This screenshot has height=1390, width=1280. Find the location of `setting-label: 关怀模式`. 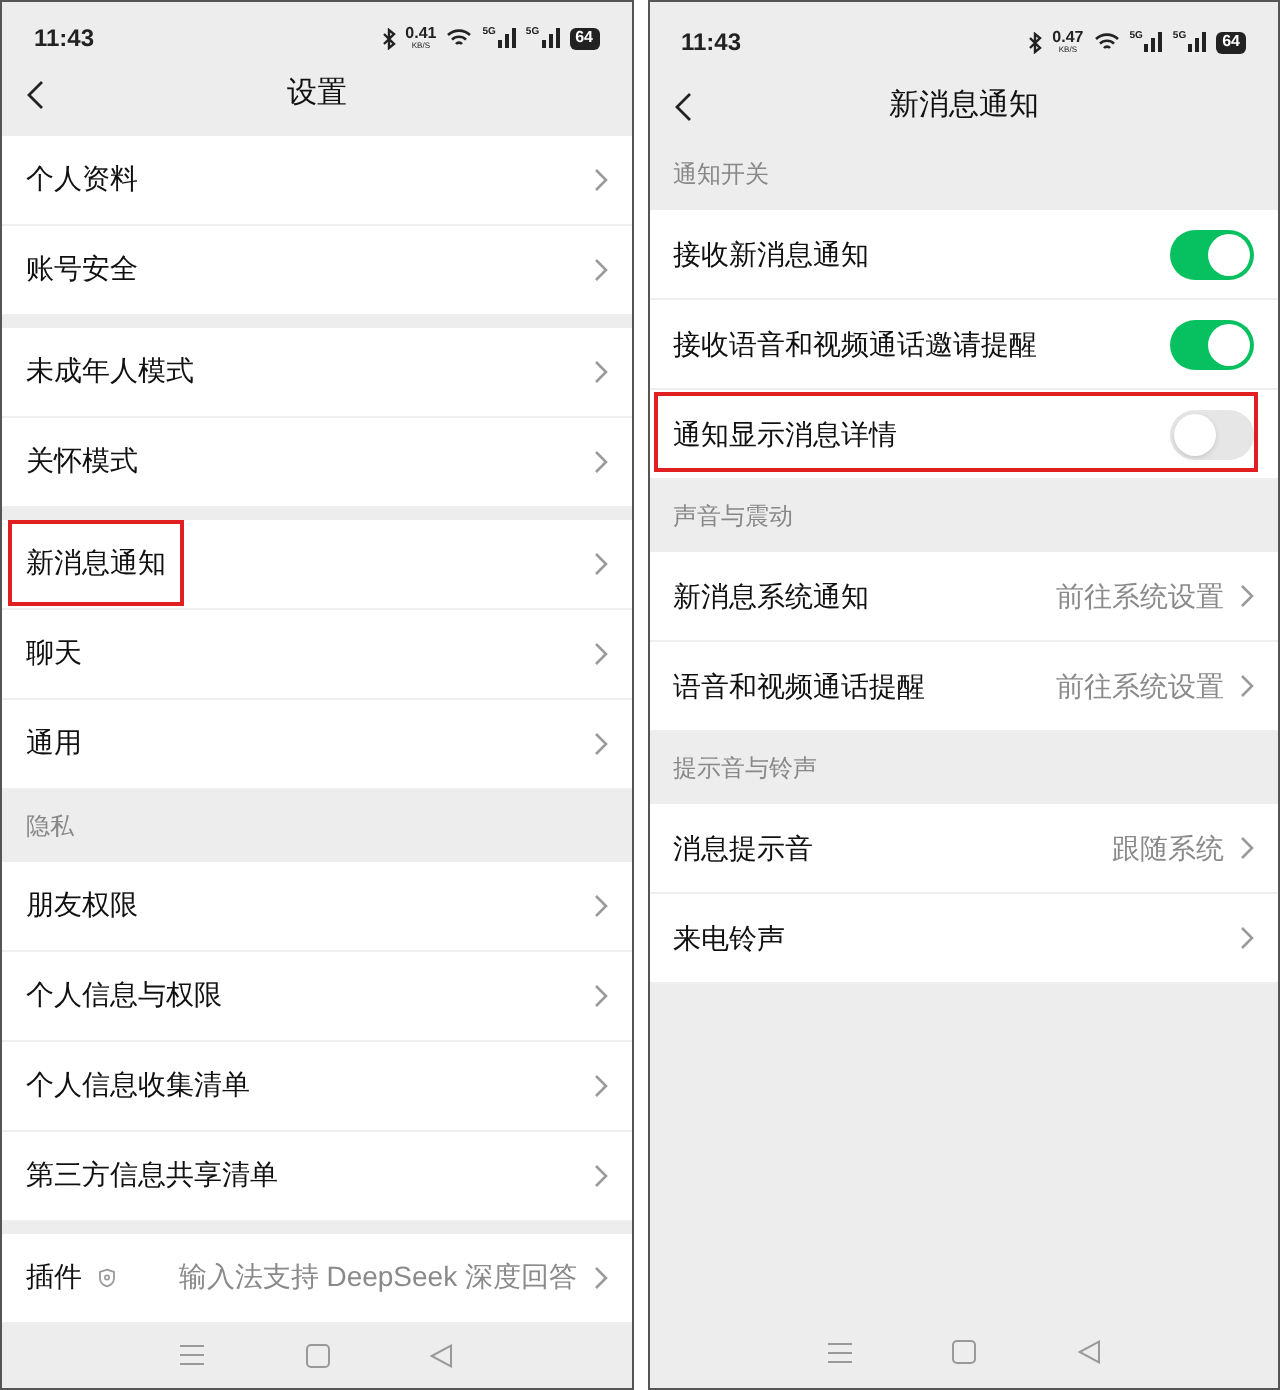

setting-label: 关怀模式 is located at coordinates (82, 461).